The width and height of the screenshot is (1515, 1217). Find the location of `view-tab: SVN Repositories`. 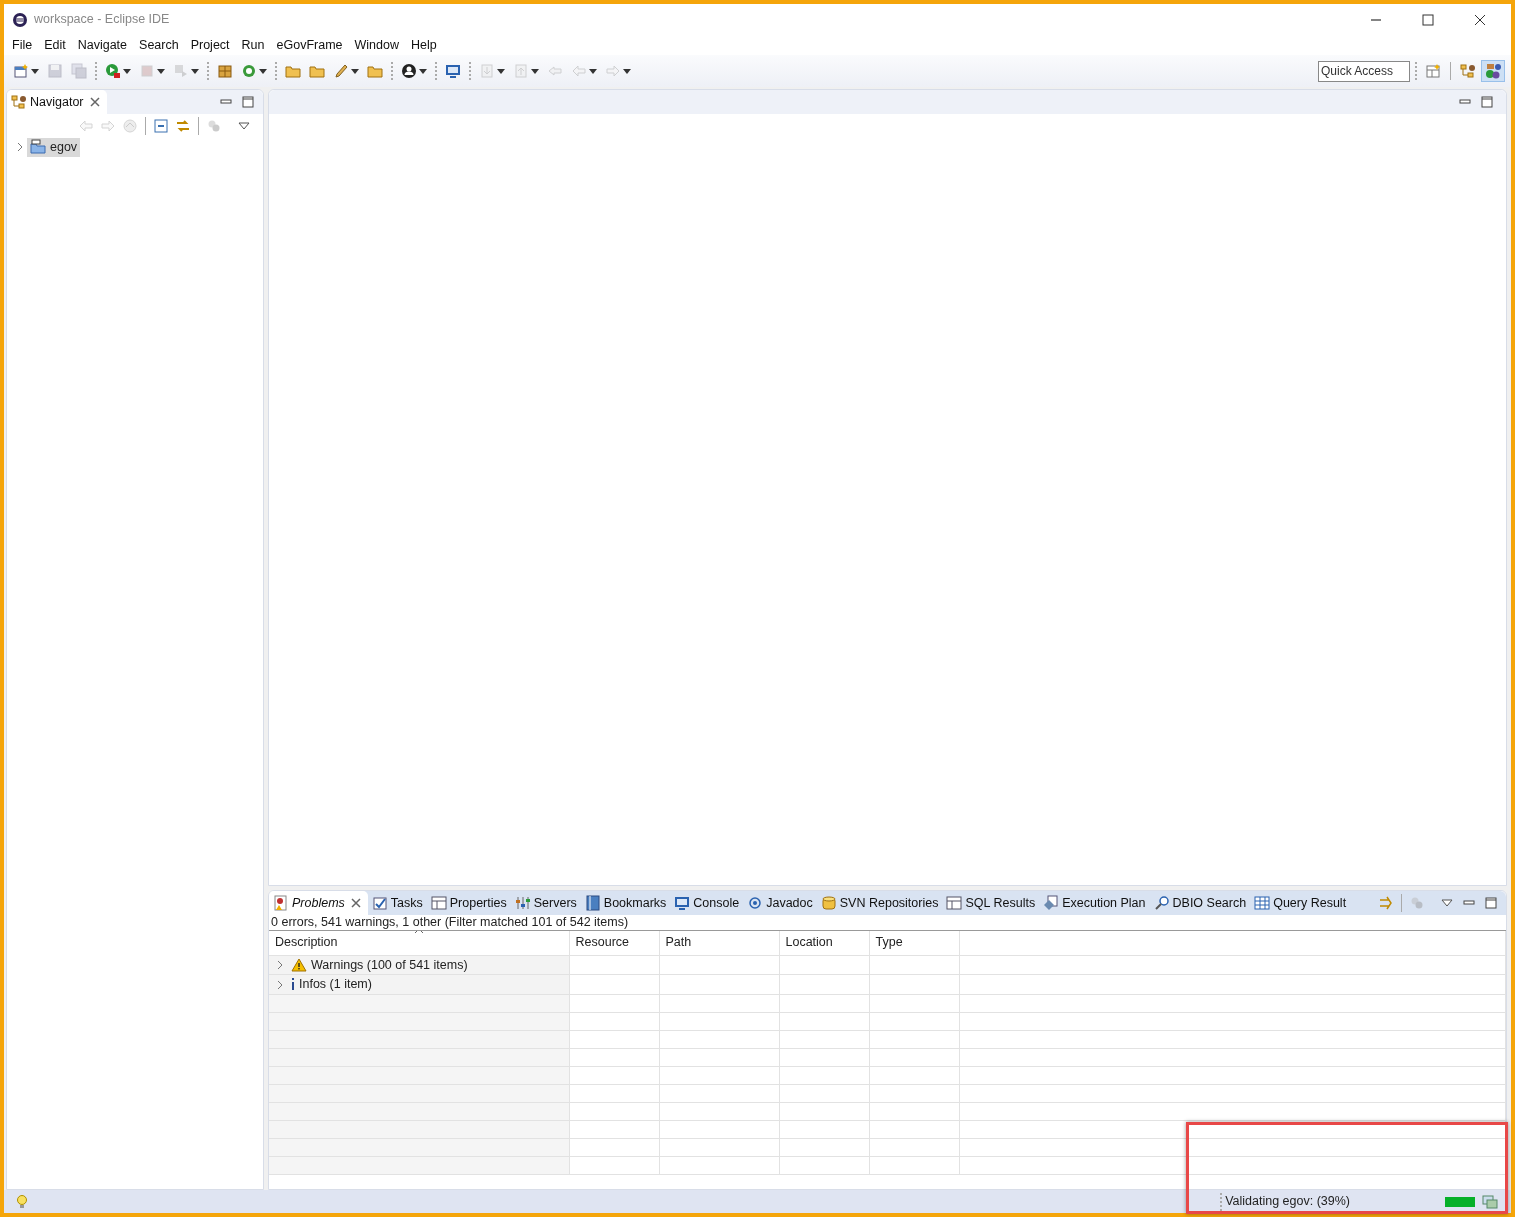

view-tab: SVN Repositories is located at coordinates (879, 903).